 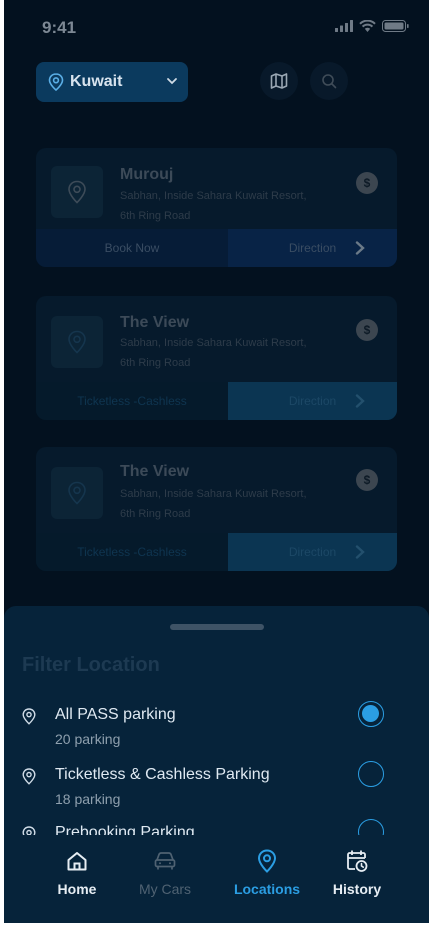 I want to click on nav-my-cars: My Cars, so click(x=165, y=872).